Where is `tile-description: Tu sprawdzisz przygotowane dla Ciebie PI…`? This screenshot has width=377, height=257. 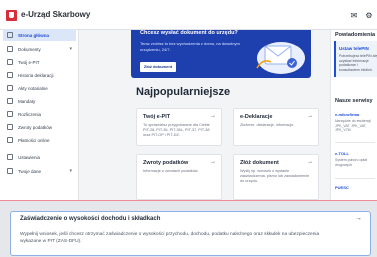
tile-description: Tu sprawdzisz przygotowane dla Ciebie PI… is located at coordinates (176, 130).